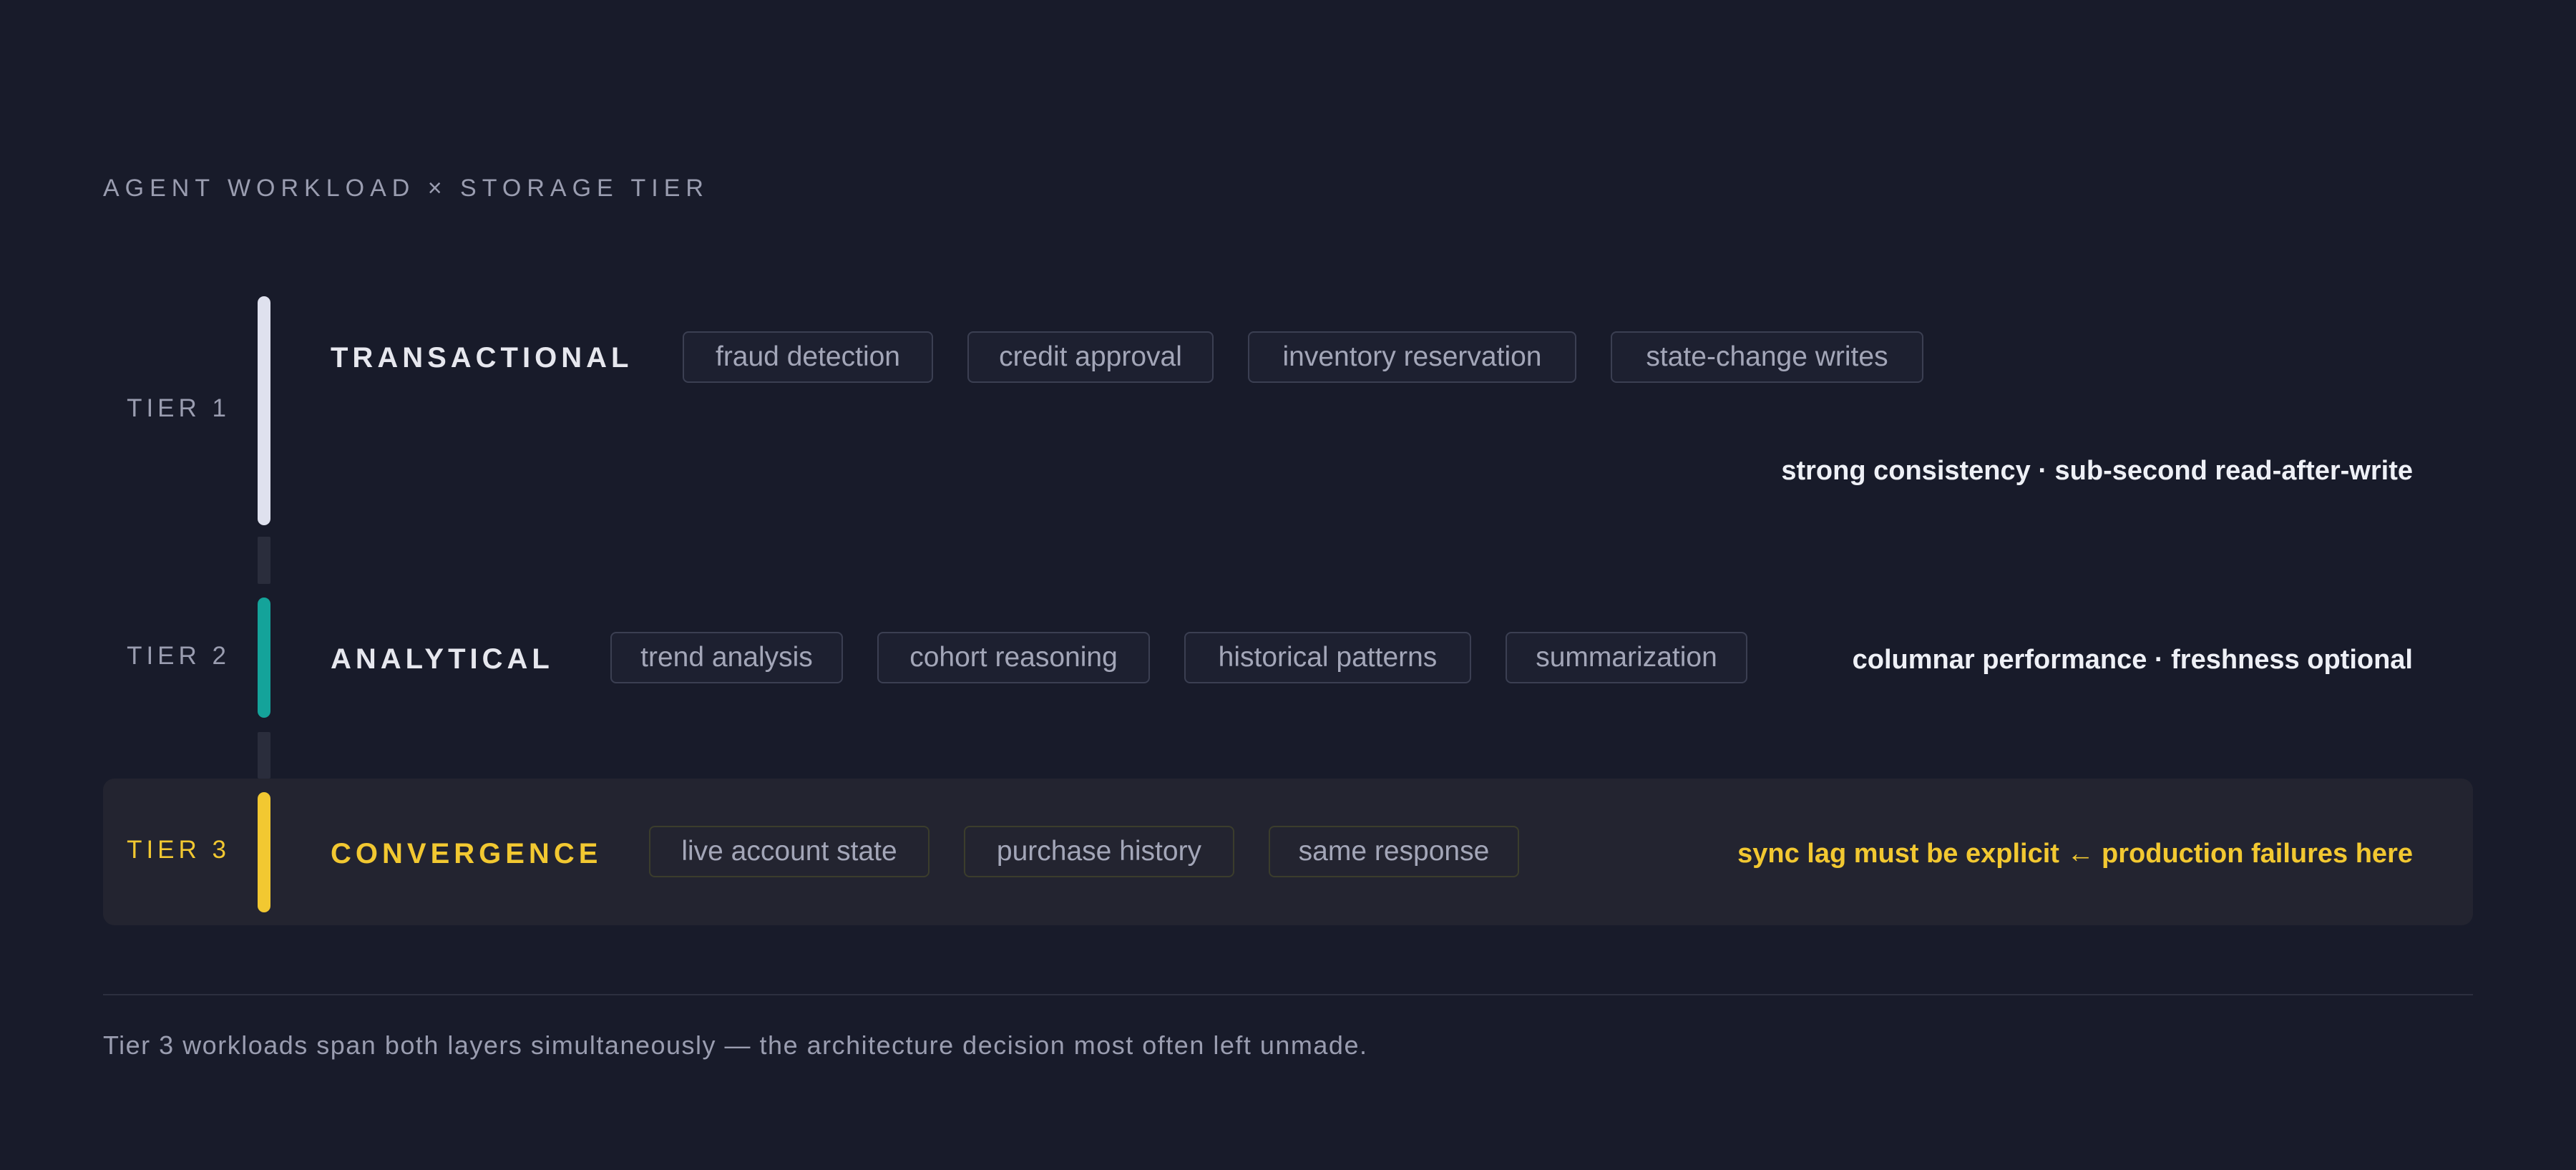  What do you see at coordinates (406, 188) in the screenshot?
I see `diagram-title: AGENT WORKLOAD × STORAGE TIER` at bounding box center [406, 188].